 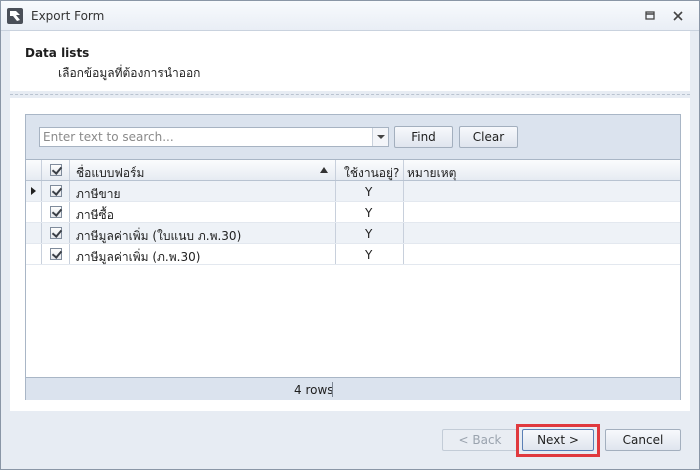 I want to click on form-name: ภาษีมูลค่าเพิ่ม (ภ.พ.30), so click(x=138, y=257).